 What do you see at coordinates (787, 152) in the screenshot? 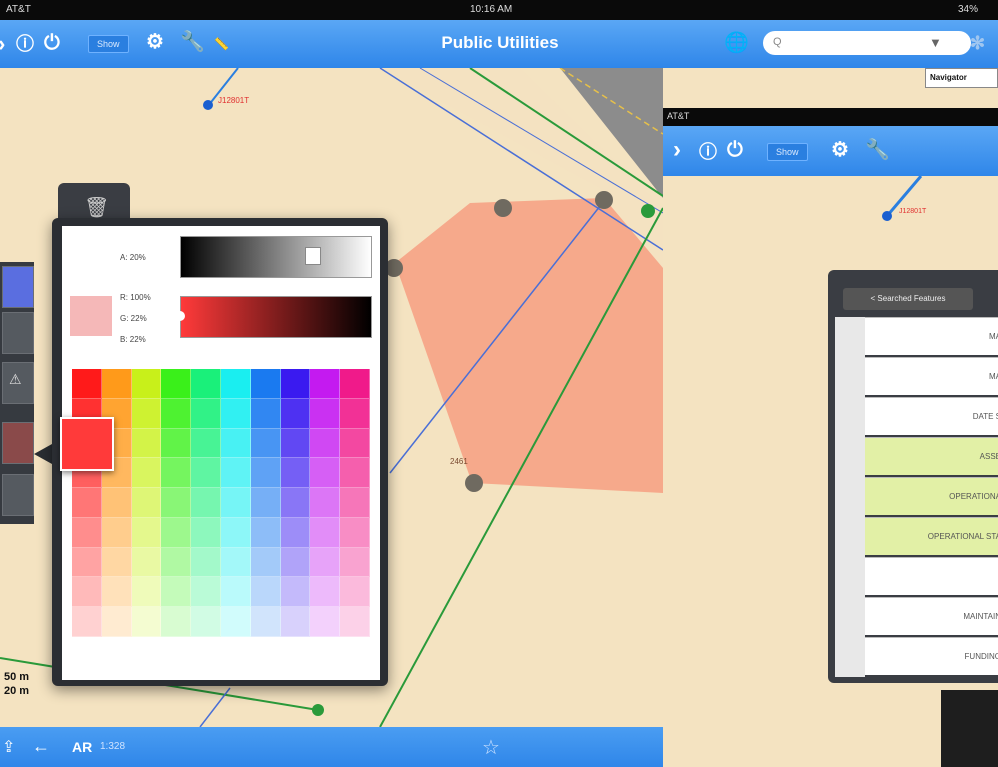
I see `phone-show-button: Show` at bounding box center [787, 152].